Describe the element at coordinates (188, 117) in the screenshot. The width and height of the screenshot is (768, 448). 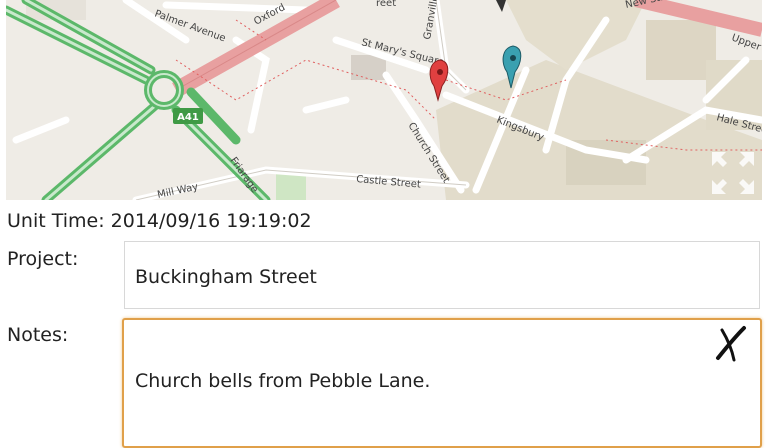
I see `a41-label: A41` at that location.